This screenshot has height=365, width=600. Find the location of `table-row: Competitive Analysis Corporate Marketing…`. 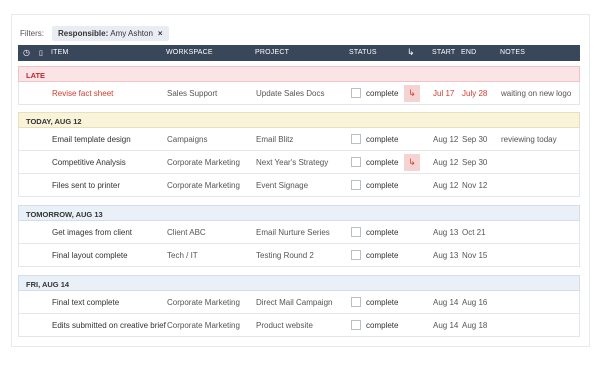

table-row: Competitive Analysis Corporate Marketing… is located at coordinates (299, 162).